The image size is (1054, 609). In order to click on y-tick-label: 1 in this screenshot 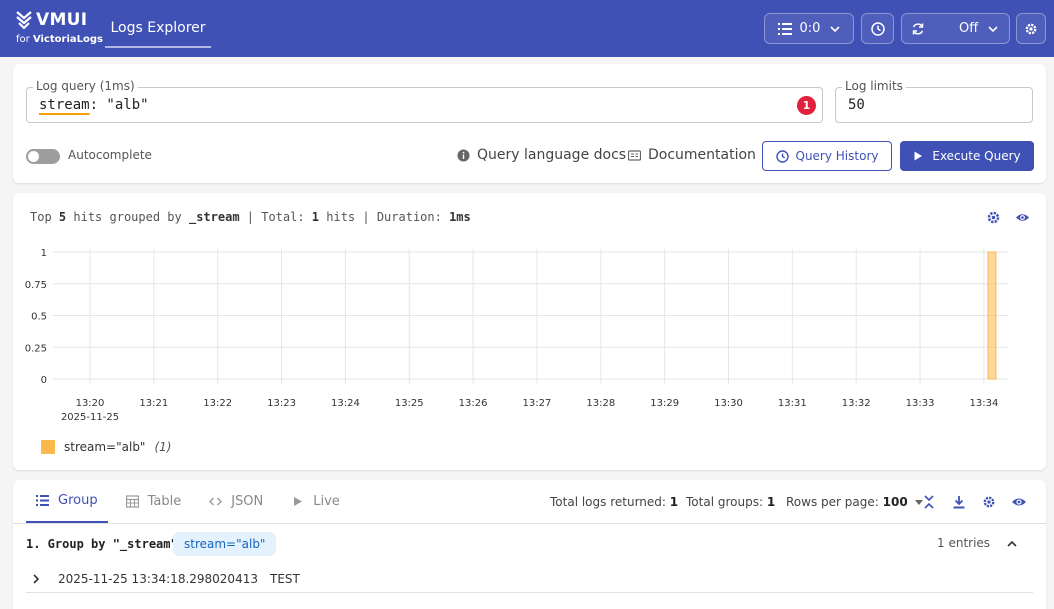, I will do `click(44, 253)`.